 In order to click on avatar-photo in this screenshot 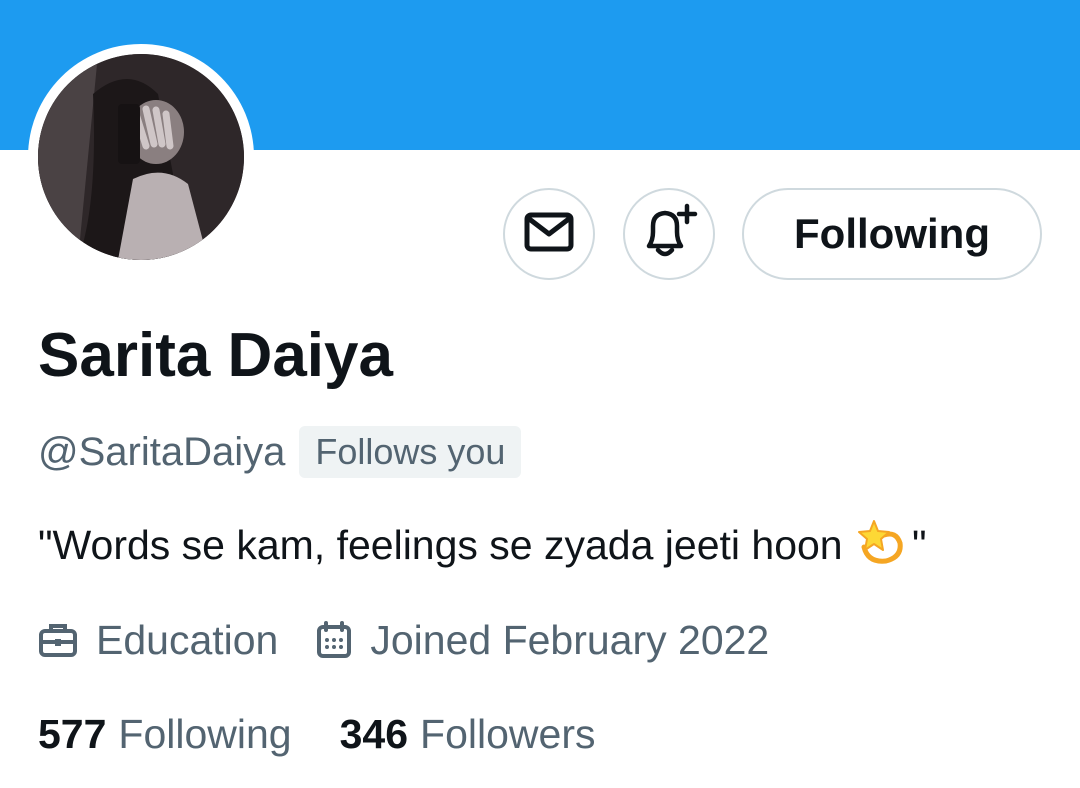, I will do `click(141, 157)`.